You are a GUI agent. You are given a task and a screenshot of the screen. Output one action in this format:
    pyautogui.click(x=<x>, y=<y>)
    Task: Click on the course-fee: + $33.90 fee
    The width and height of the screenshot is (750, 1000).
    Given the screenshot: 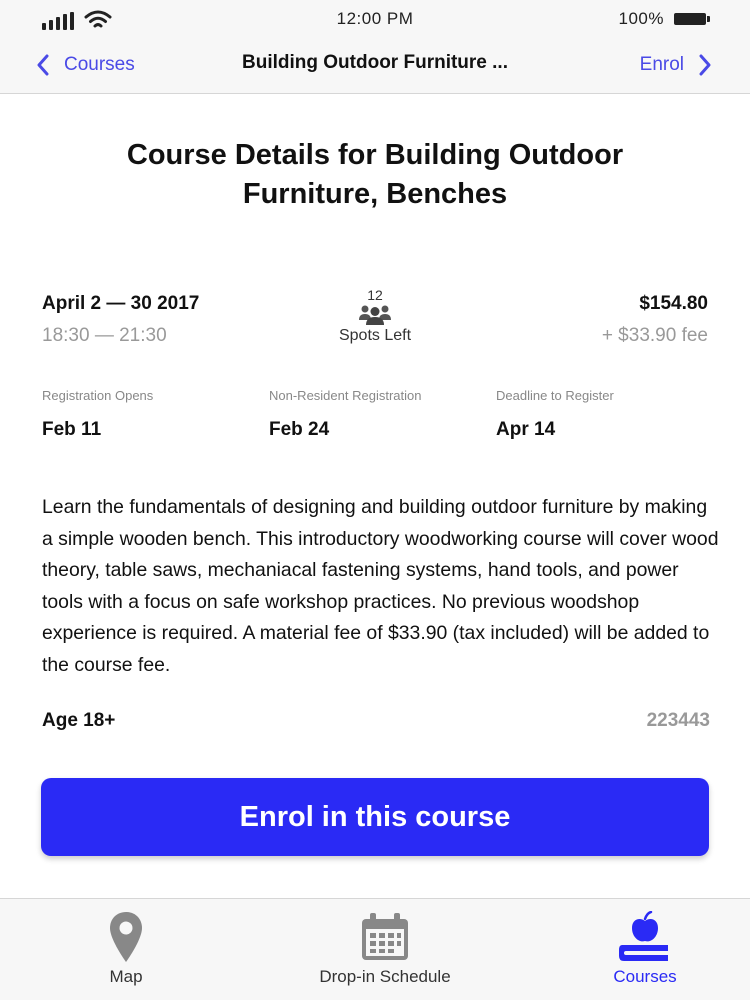 What is the action you would take?
    pyautogui.click(x=654, y=335)
    